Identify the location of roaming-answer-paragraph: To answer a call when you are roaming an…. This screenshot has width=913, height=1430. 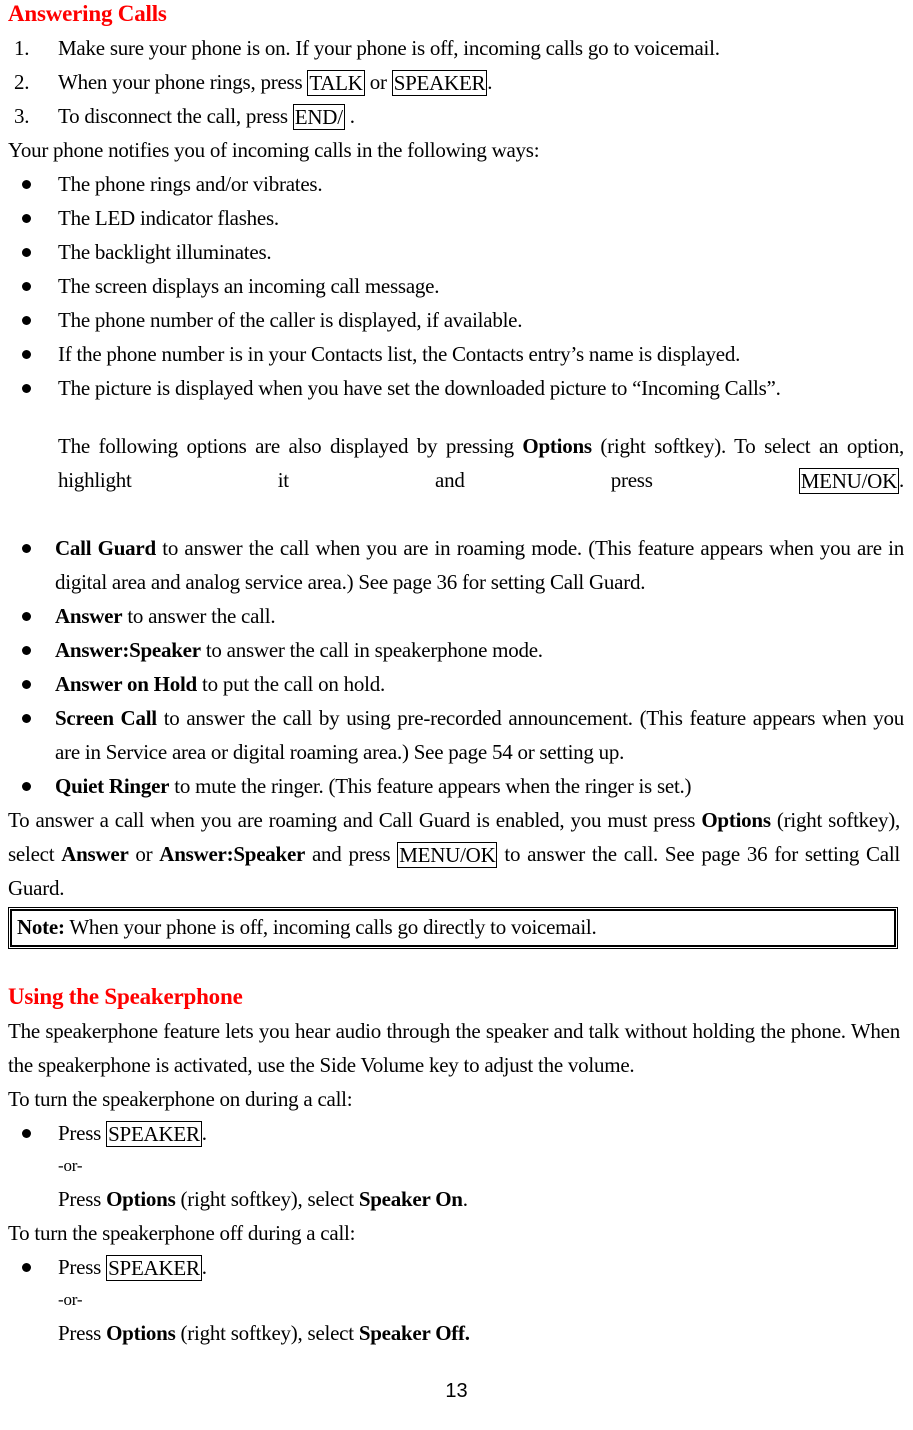
(454, 854).